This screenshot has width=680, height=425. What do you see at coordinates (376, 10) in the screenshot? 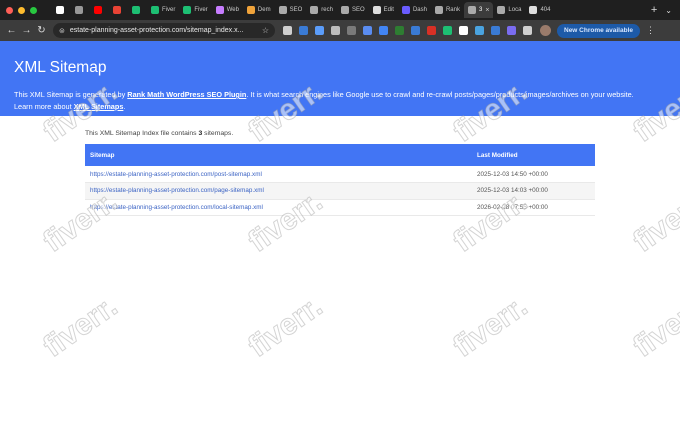
I see `edit-icon` at bounding box center [376, 10].